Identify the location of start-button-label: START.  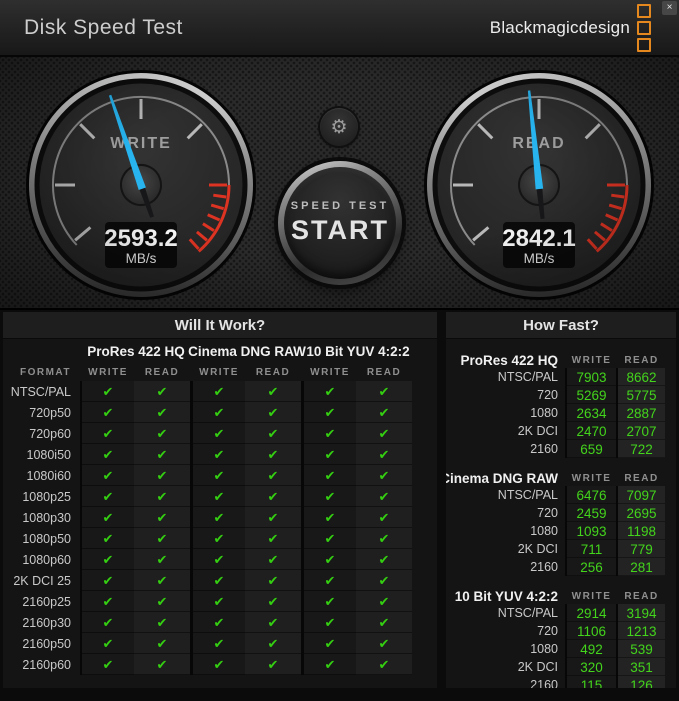
(340, 230).